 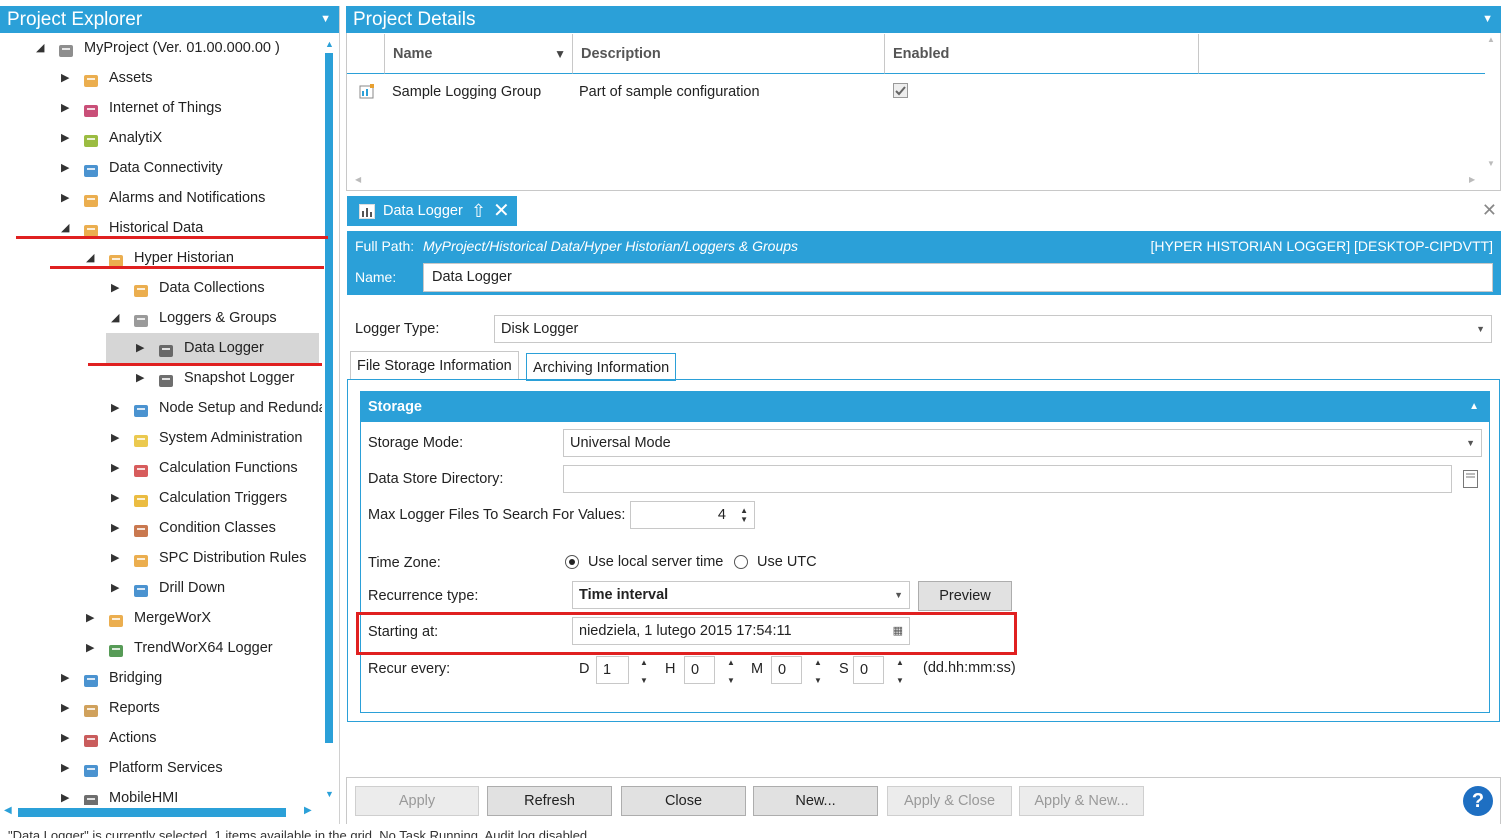 What do you see at coordinates (160, 498) in the screenshot?
I see `tree-item-calculation-triggers: ▶ Calculation Triggers` at bounding box center [160, 498].